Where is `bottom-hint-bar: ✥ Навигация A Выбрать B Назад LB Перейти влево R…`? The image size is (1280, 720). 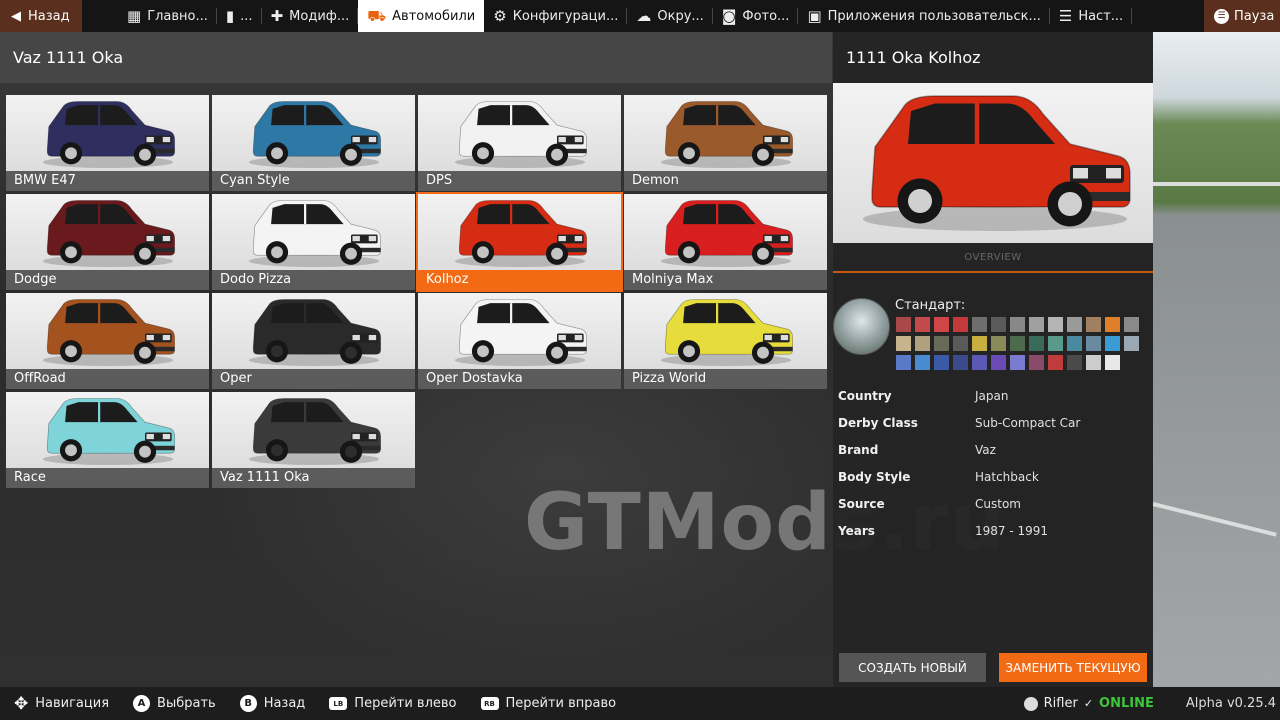
bottom-hint-bar: ✥ Навигация A Выбрать B Назад LB Перейти влево R… is located at coordinates (640, 703).